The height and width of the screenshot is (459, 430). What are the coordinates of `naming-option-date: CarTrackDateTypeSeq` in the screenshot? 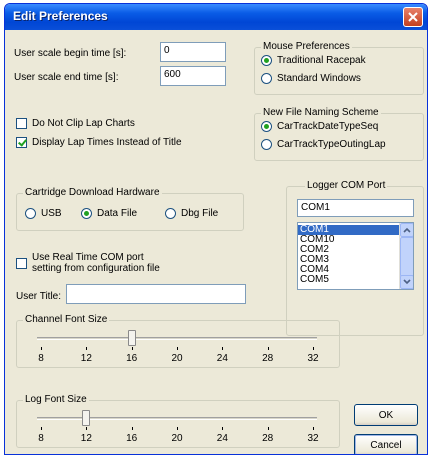 It's located at (319, 126).